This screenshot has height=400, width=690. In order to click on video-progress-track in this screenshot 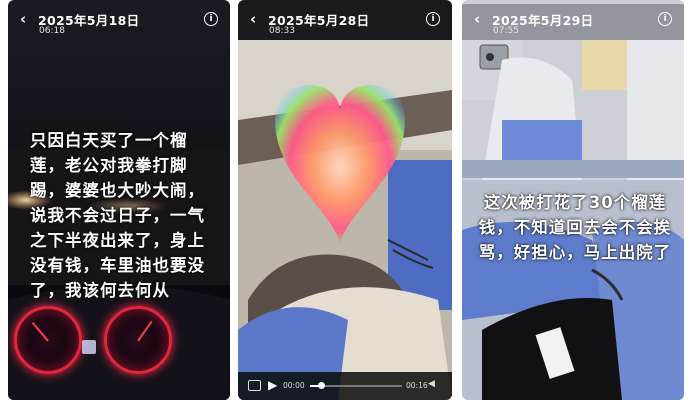, I will do `click(356, 385)`.